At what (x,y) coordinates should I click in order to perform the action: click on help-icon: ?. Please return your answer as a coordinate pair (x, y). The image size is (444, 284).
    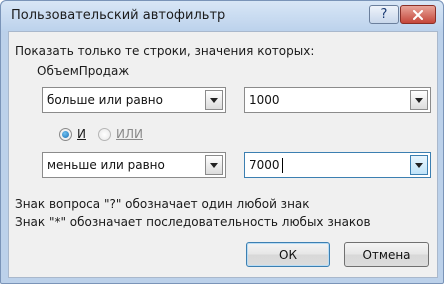
    Looking at the image, I should click on (384, 14).